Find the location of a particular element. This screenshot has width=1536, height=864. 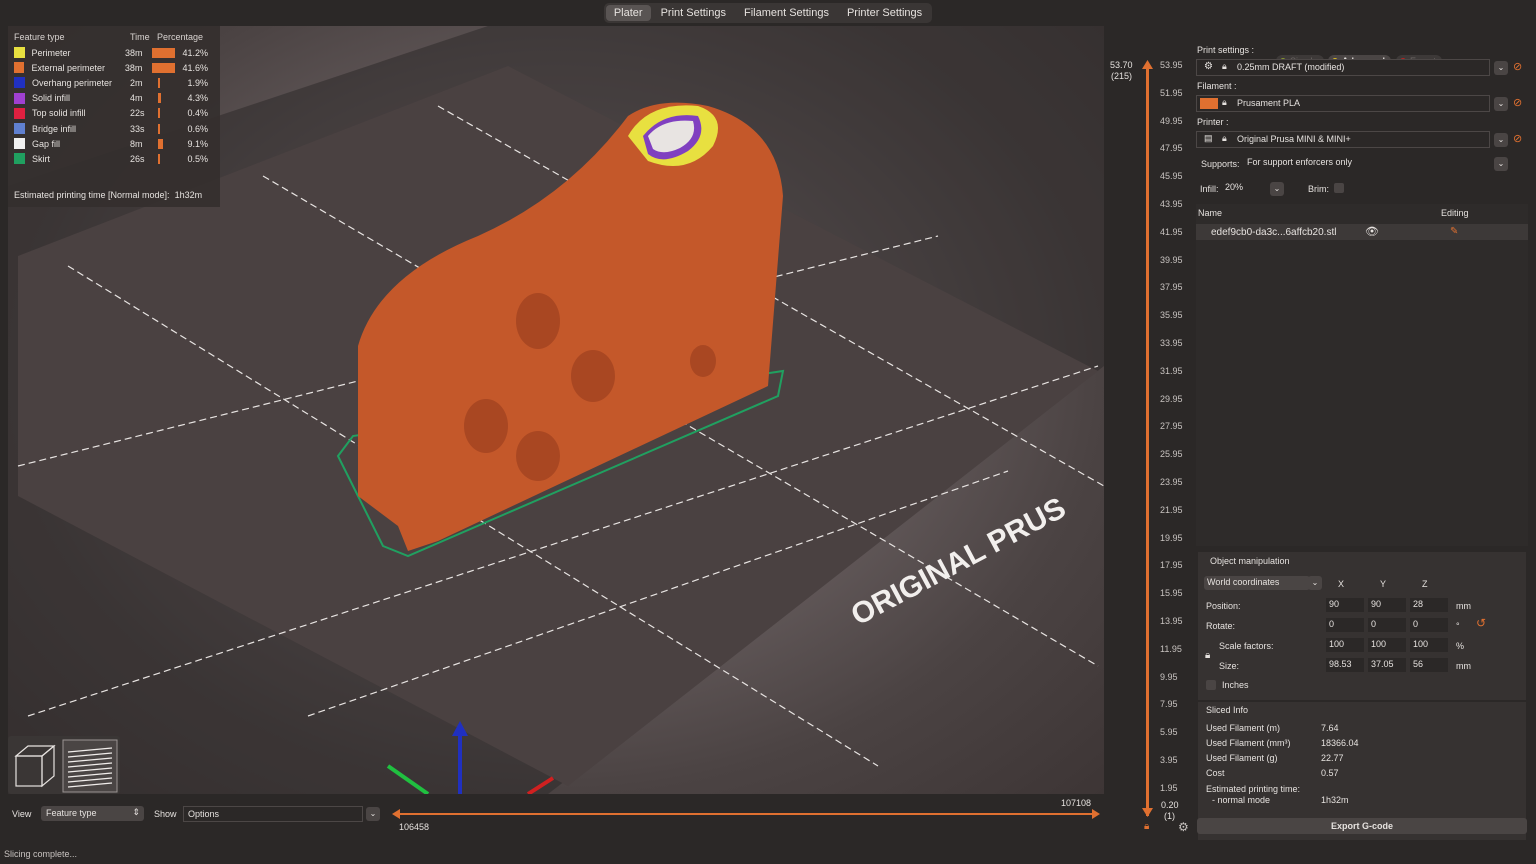

tab-filament-settings: Filament Settings is located at coordinates (786, 13).